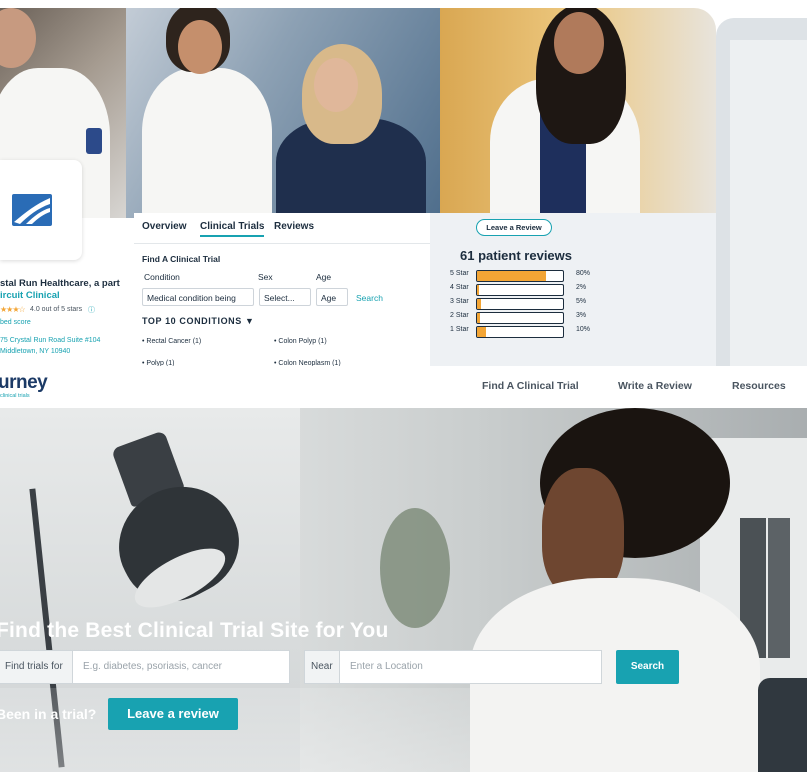 The height and width of the screenshot is (772, 807). Describe the element at coordinates (459, 287) in the screenshot. I see `rating-row-label: 4 Star` at that location.